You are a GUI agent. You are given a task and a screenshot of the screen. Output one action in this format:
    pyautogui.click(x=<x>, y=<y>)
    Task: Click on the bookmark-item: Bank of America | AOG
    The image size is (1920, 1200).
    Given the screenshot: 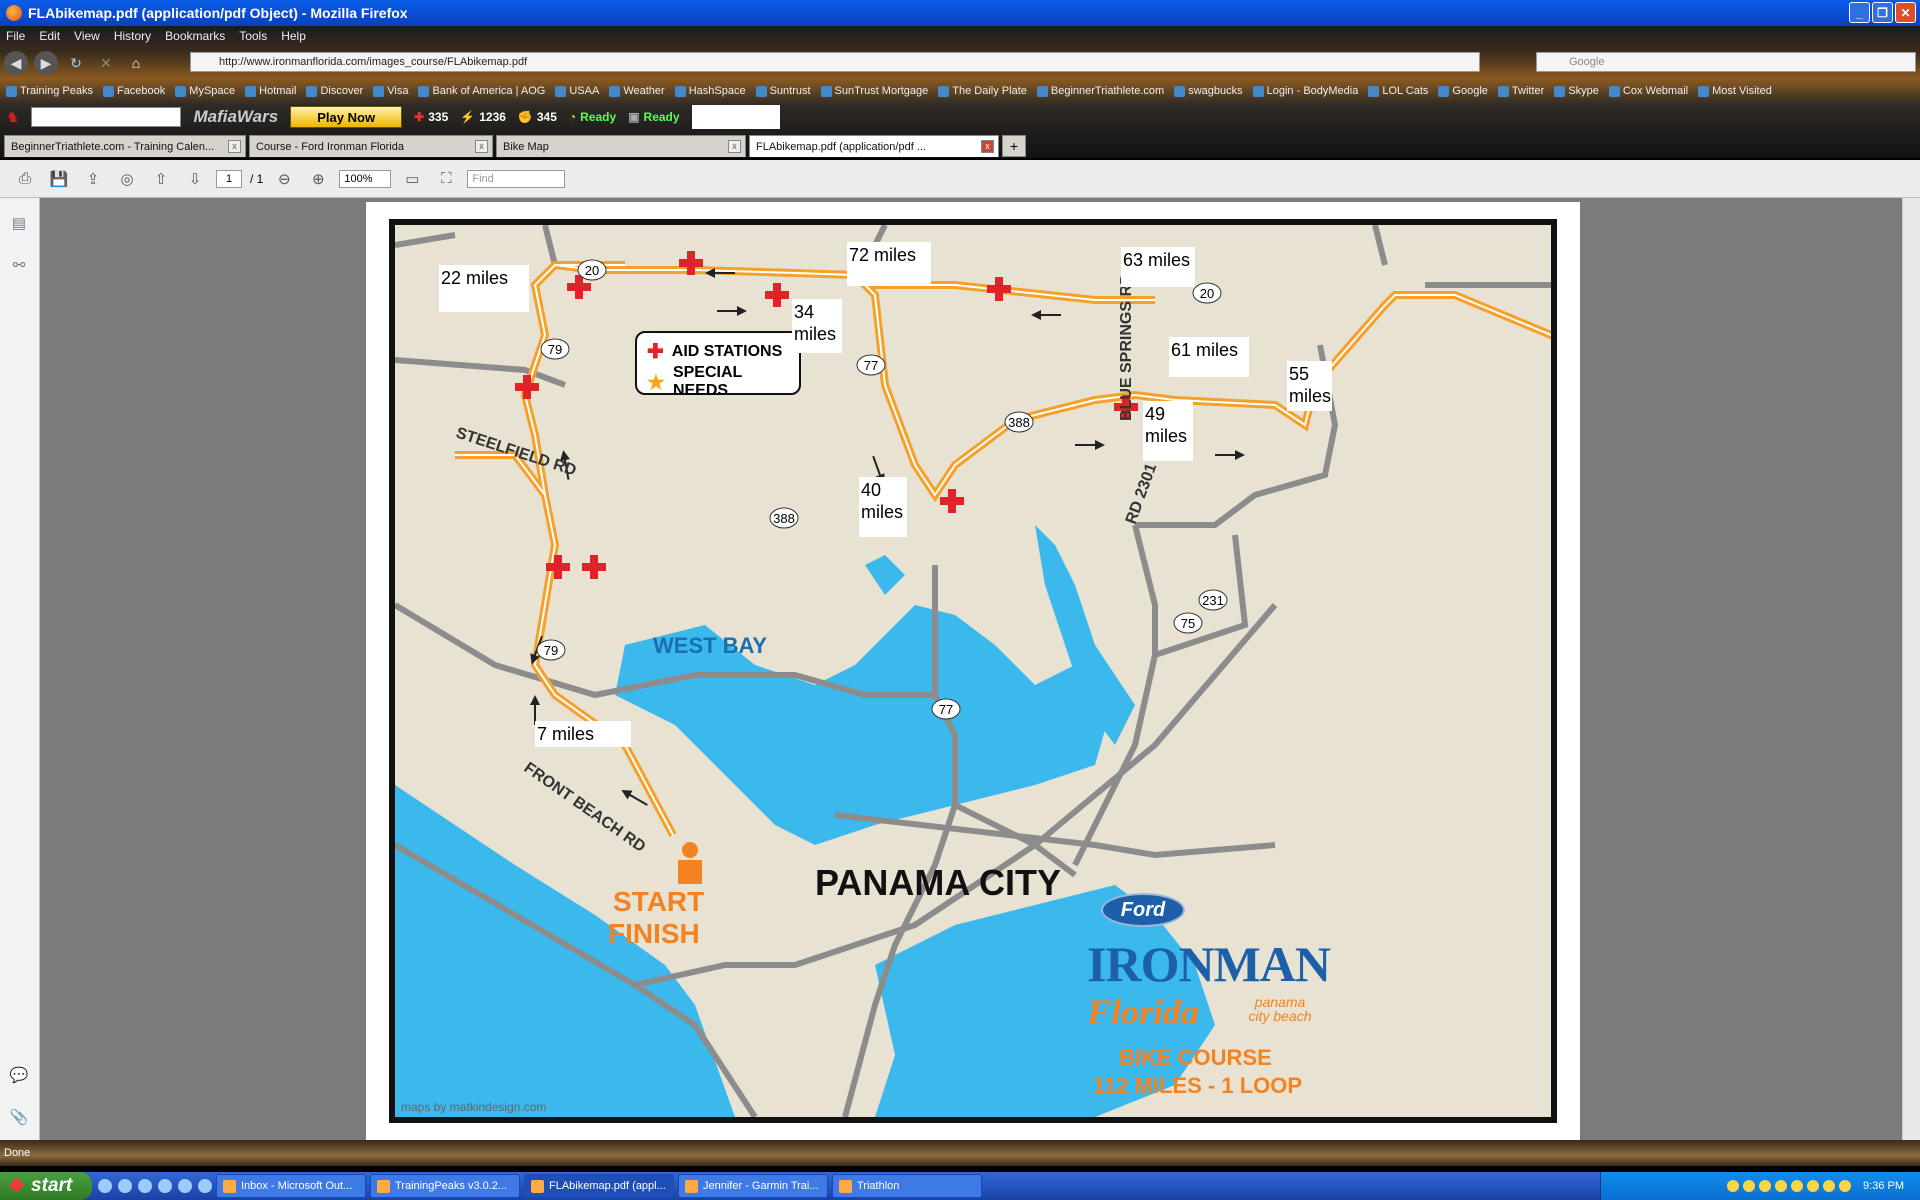 What is the action you would take?
    pyautogui.click(x=481, y=91)
    